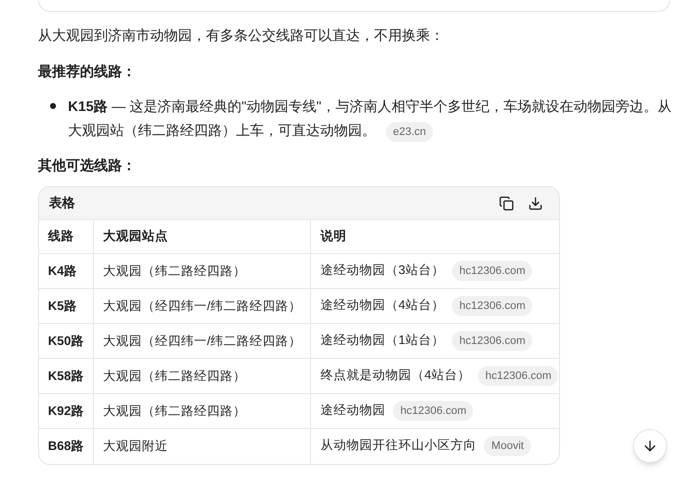 This screenshot has height=489, width=690. What do you see at coordinates (382, 340) in the screenshot?
I see `table-cell: 途经动物园（1站台）` at bounding box center [382, 340].